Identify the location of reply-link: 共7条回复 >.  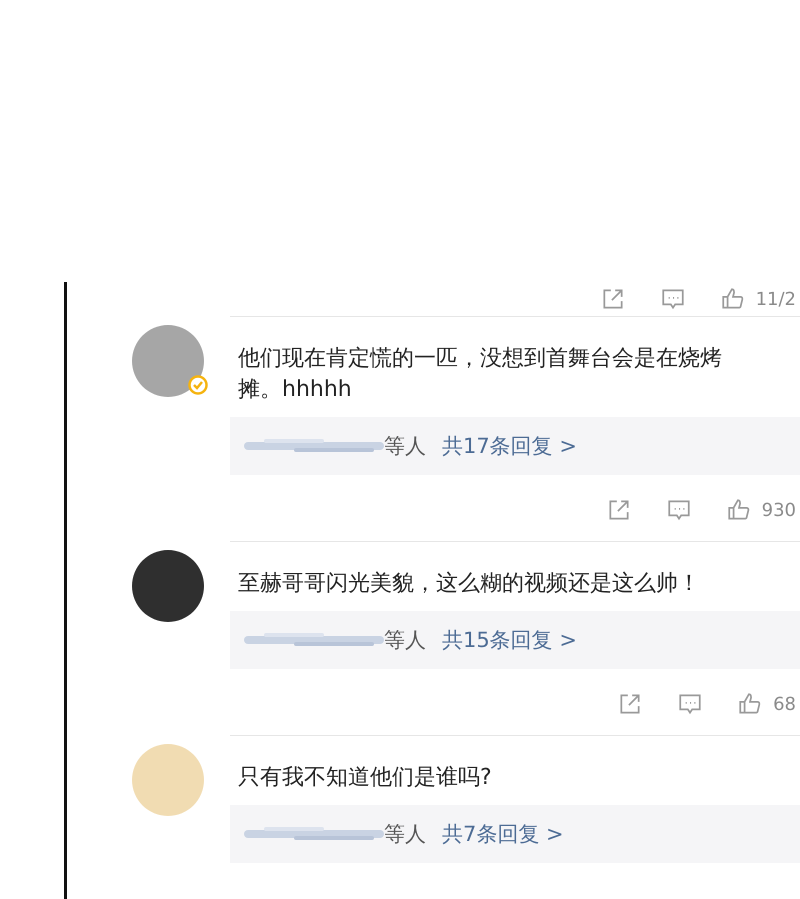
(503, 834).